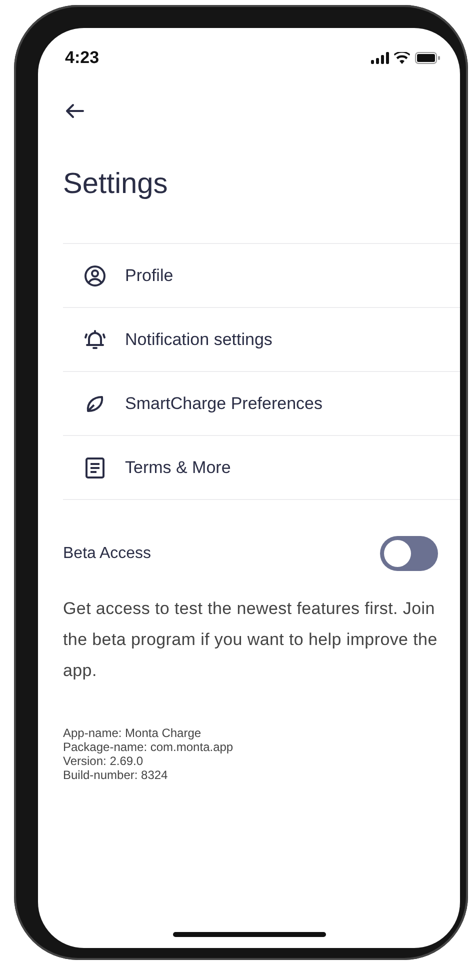  What do you see at coordinates (148, 747) in the screenshot?
I see `app-info-line: Package-name: com.monta.app` at bounding box center [148, 747].